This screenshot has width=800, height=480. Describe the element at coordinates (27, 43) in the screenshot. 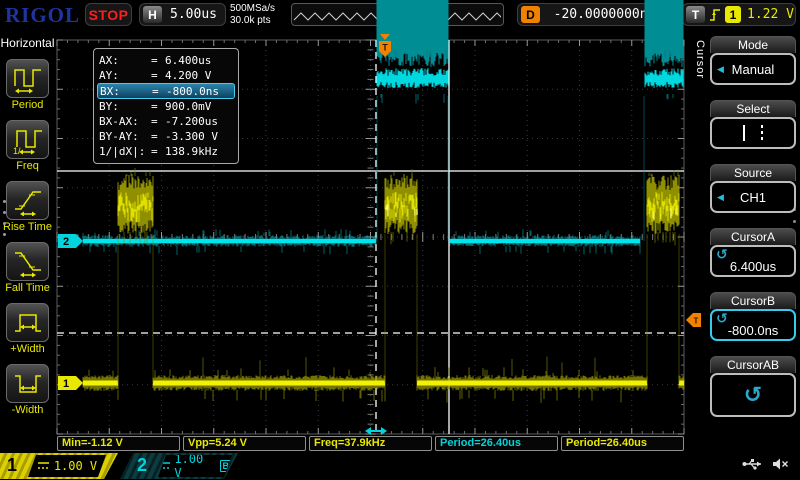

I see `left-menu-title: Horizontal` at that location.